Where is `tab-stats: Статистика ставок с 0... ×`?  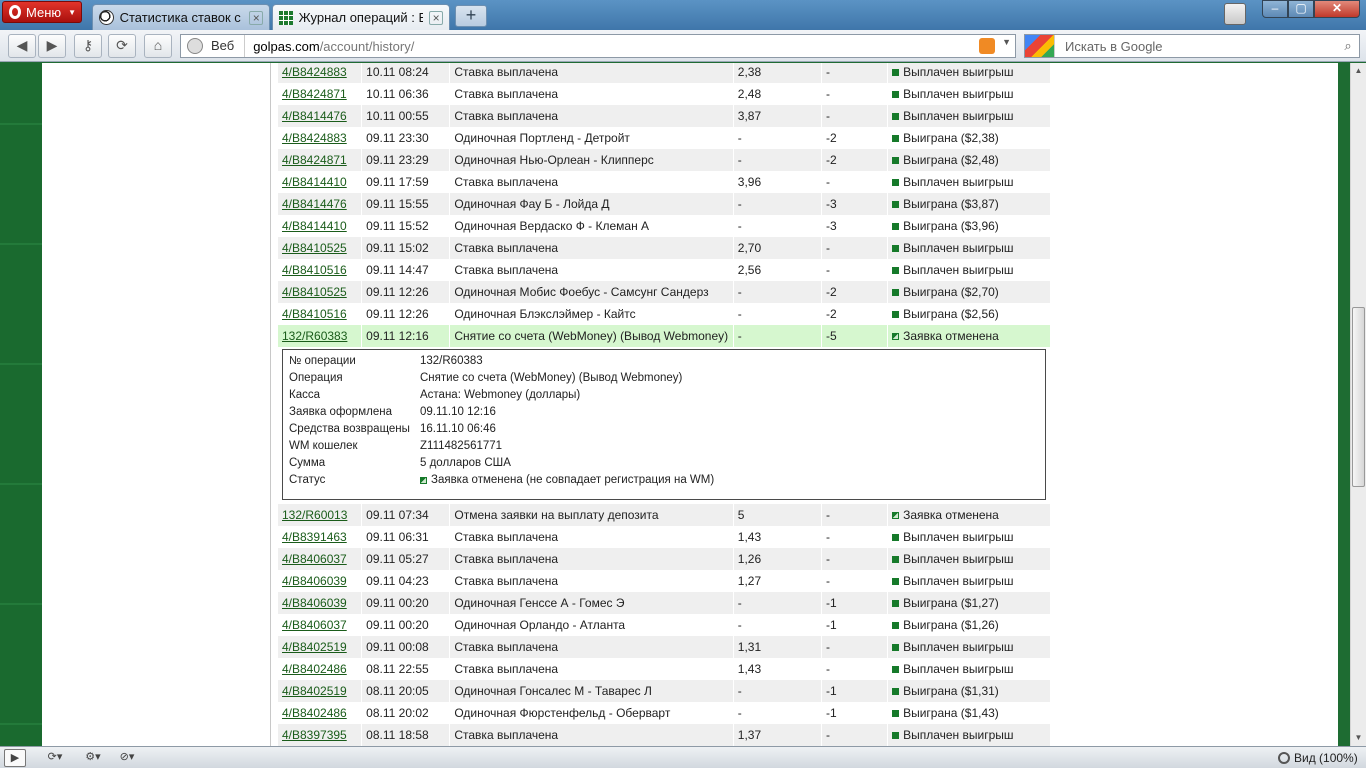 tab-stats: Статистика ставок с 0... × is located at coordinates (181, 17).